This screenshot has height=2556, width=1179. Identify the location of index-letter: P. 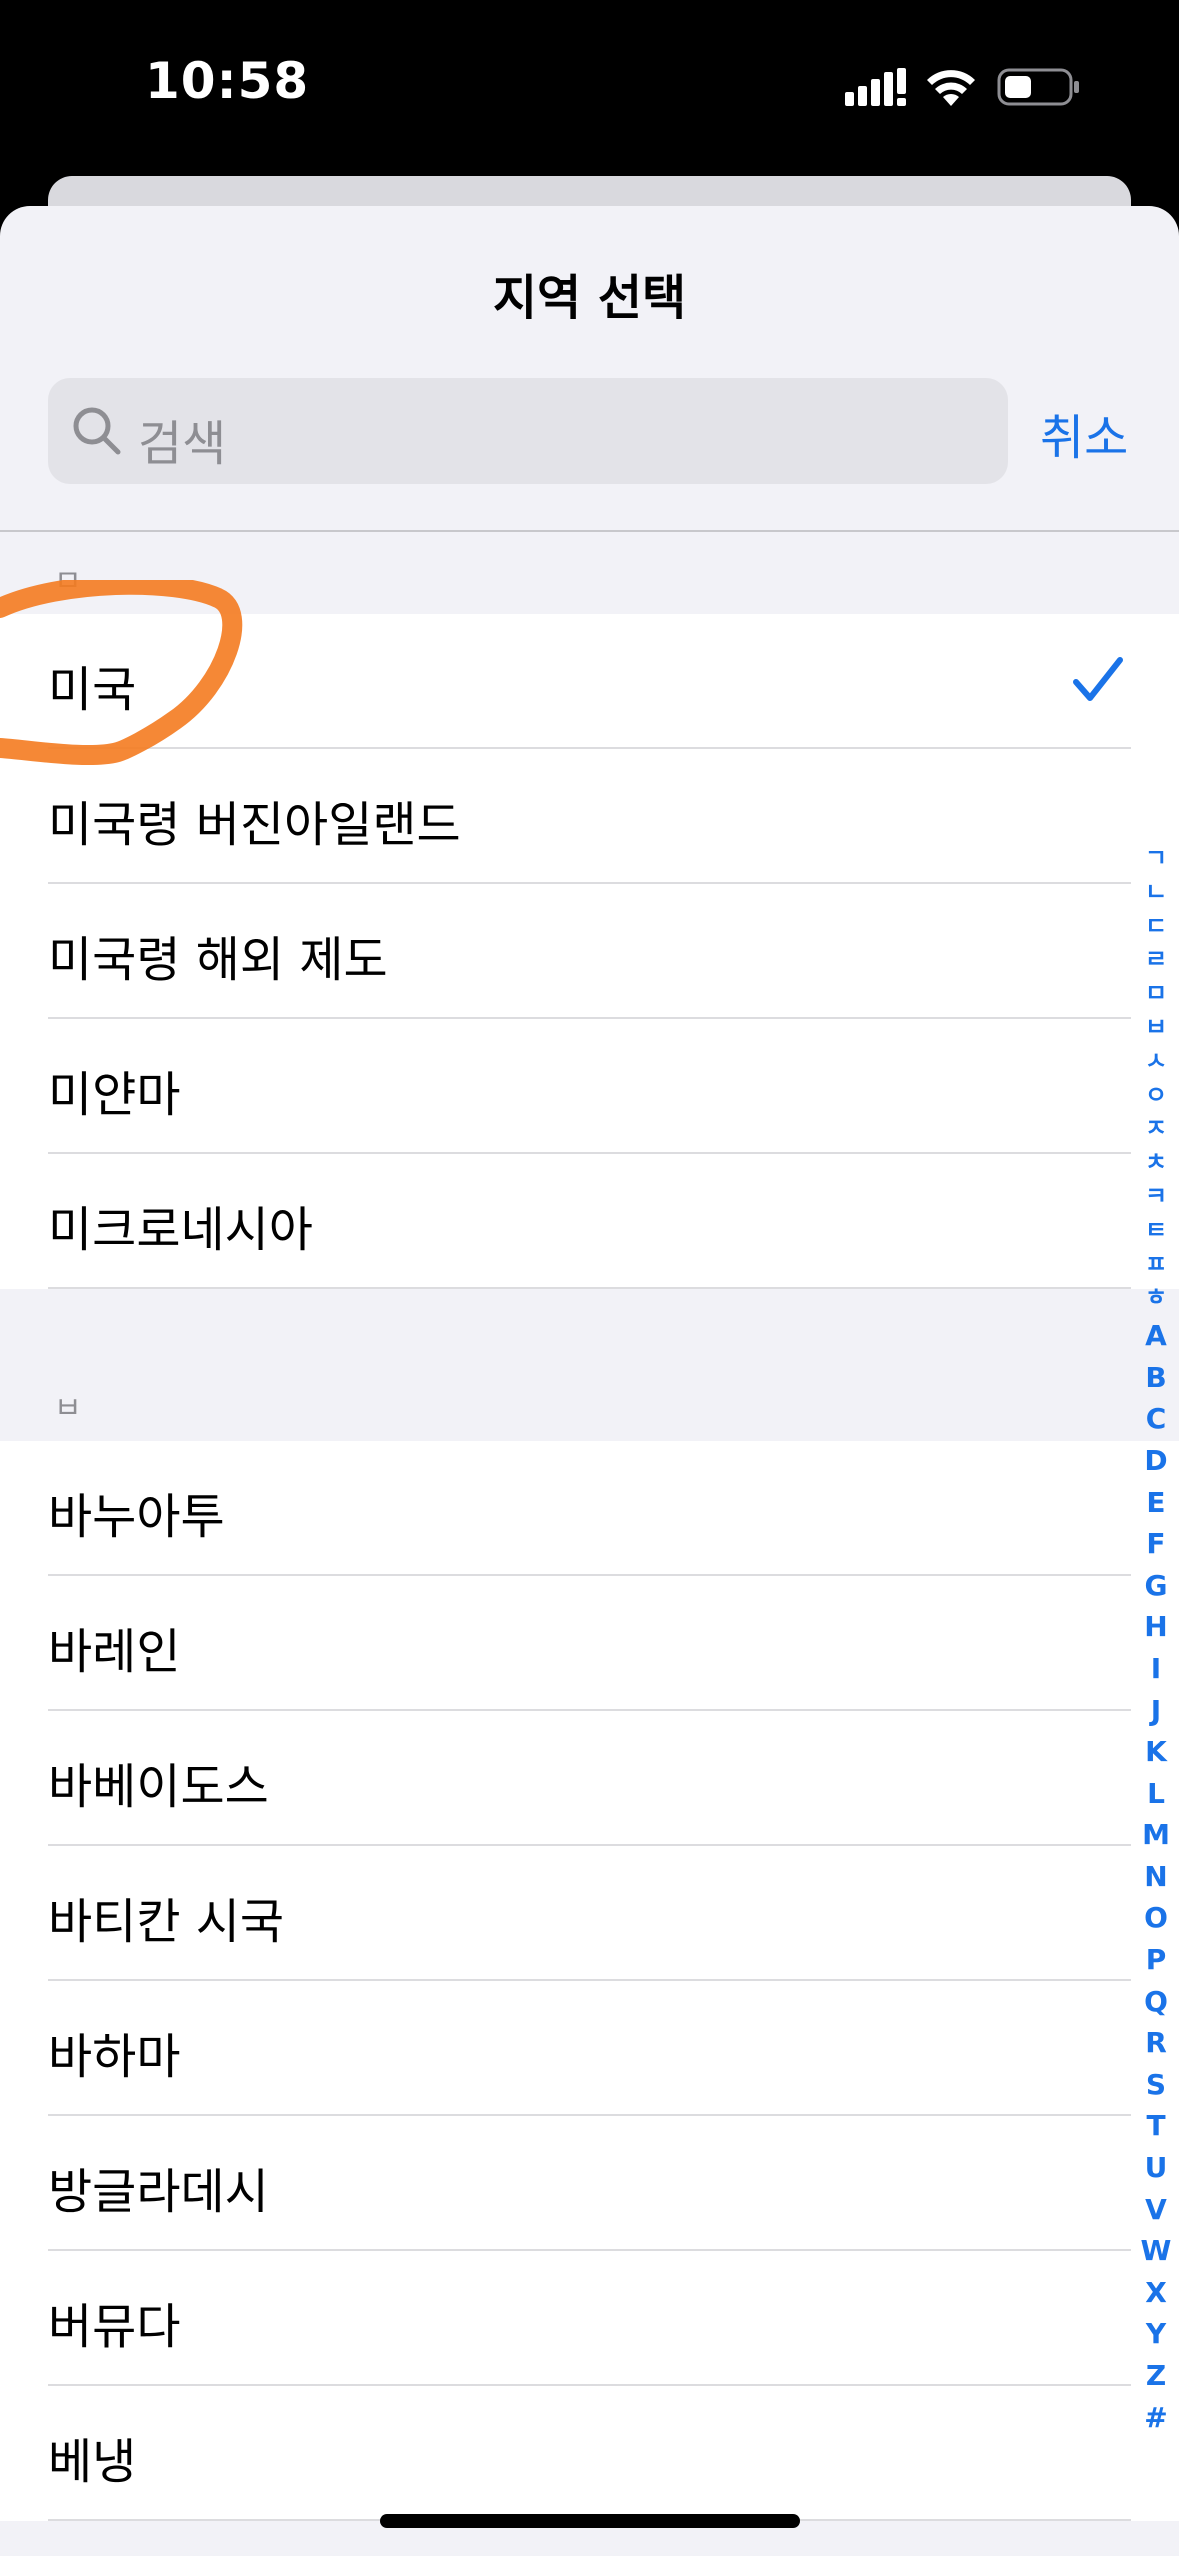
(1156, 1960).